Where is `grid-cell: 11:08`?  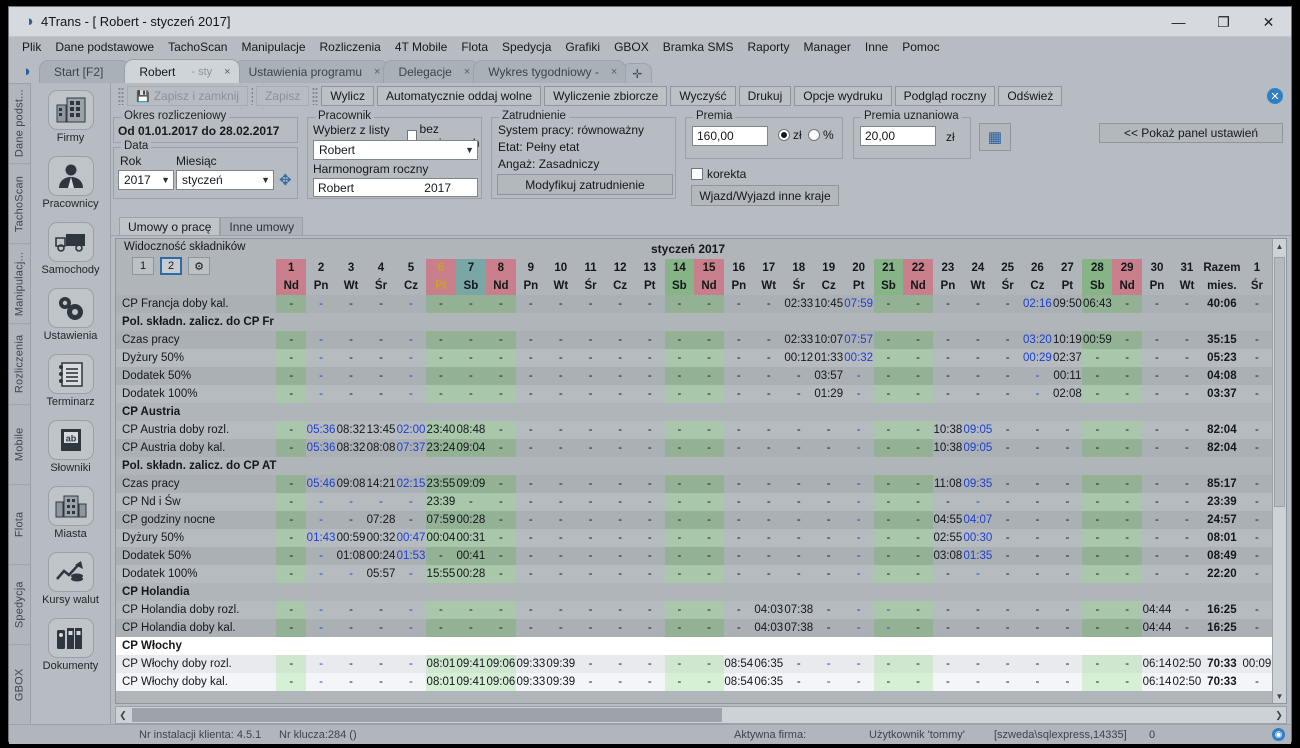
grid-cell: 11:08 is located at coordinates (947, 484).